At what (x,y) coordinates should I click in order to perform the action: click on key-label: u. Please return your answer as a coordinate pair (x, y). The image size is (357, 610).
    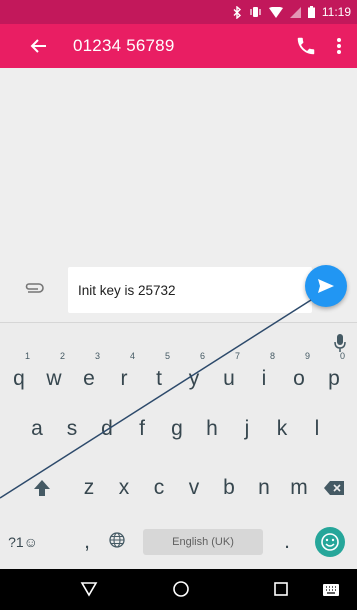
    Looking at the image, I should click on (229, 378).